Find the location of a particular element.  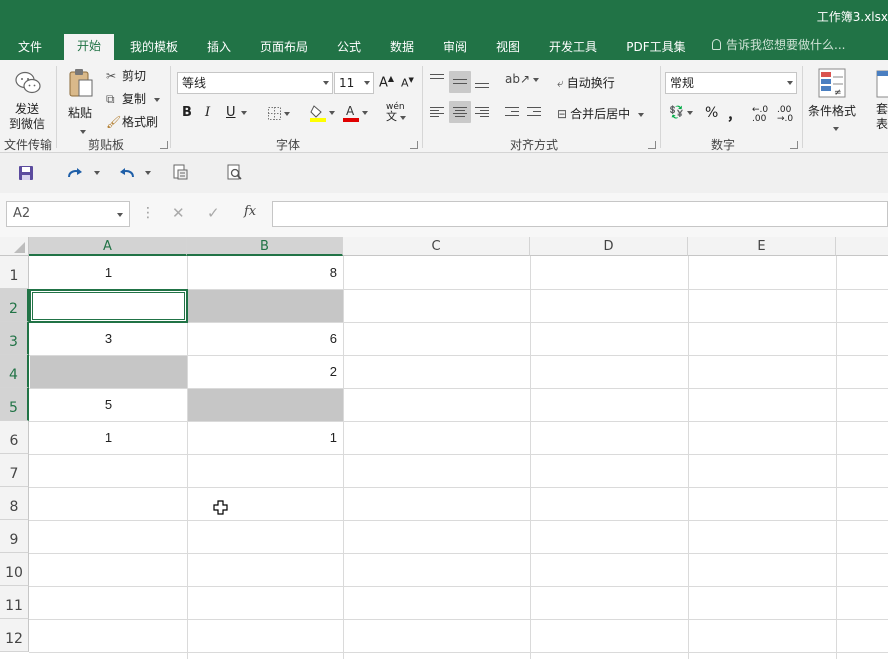

align-left-icon is located at coordinates (437, 113).